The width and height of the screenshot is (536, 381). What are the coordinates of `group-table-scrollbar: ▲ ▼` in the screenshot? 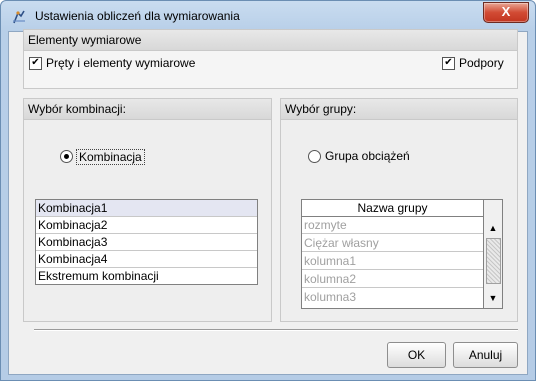 It's located at (492, 254).